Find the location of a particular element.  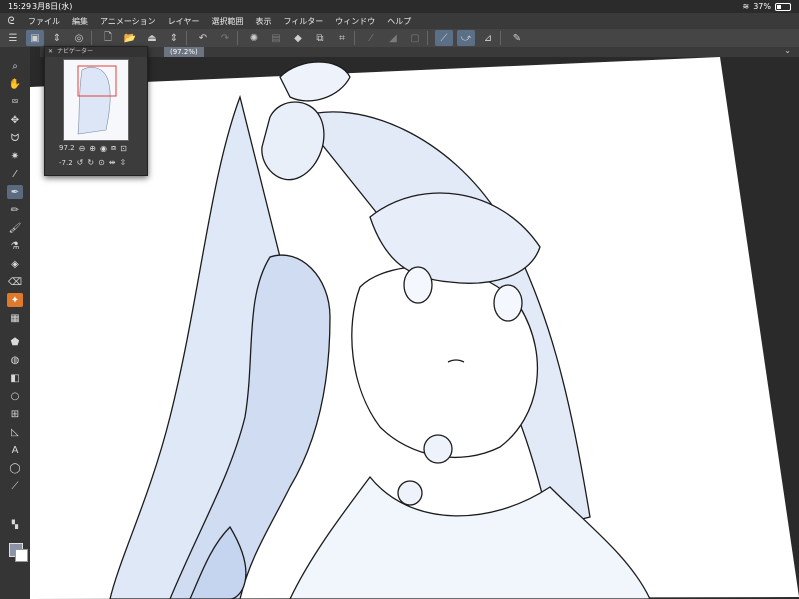

navigator-preview is located at coordinates (96, 100).